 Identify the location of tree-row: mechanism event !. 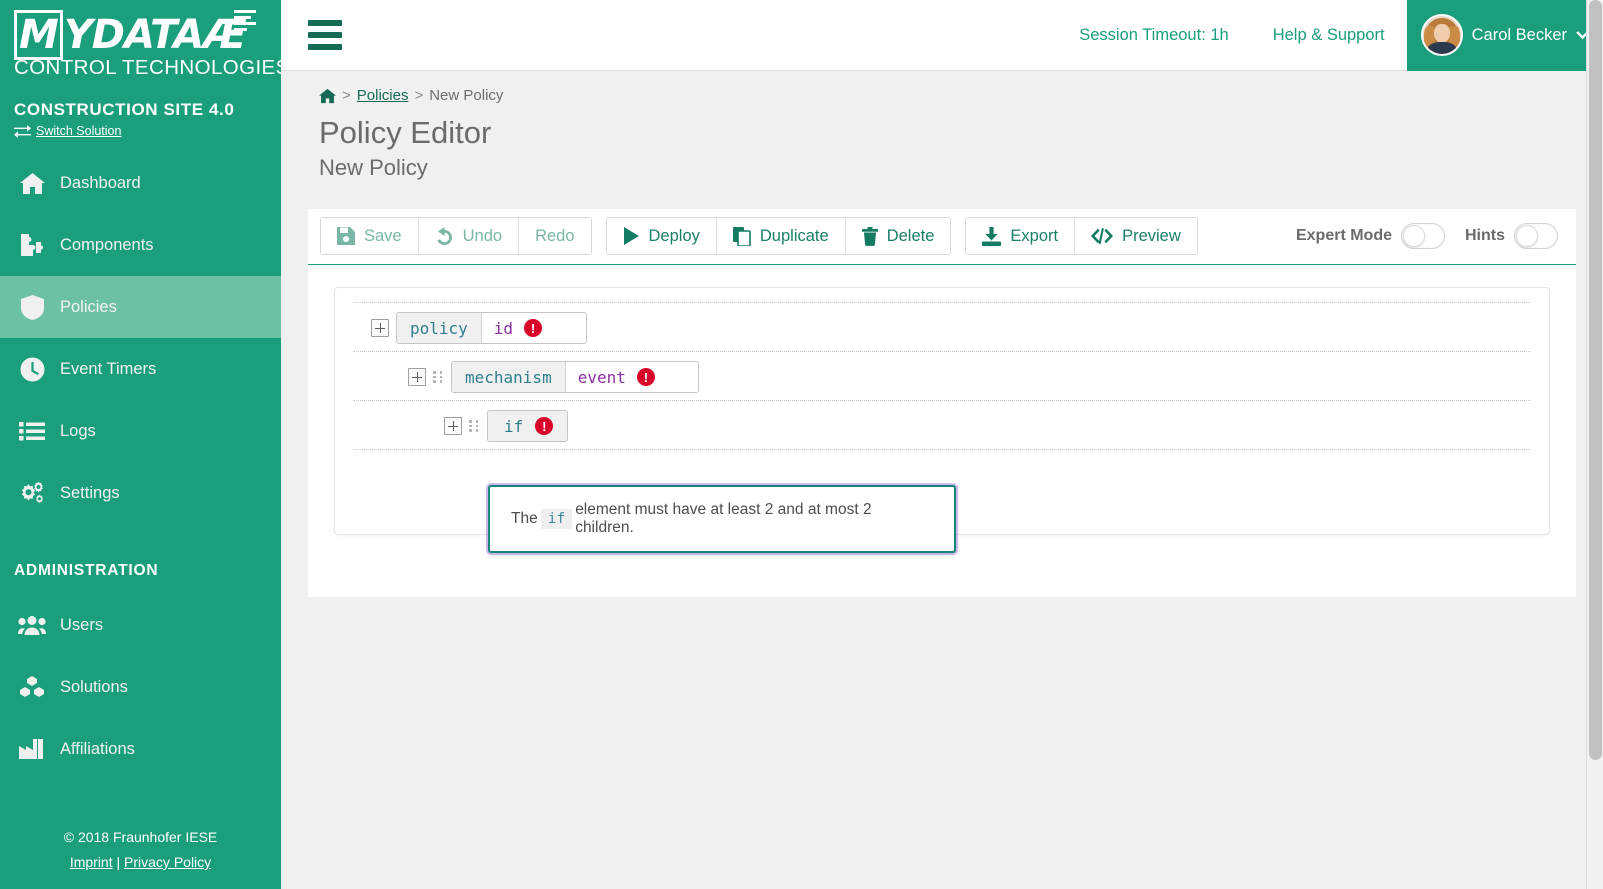
(942, 375).